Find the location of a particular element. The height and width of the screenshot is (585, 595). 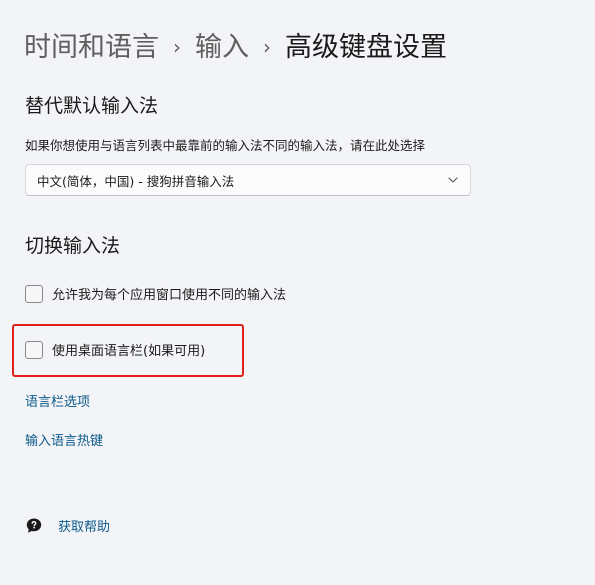

chevron-down-icon is located at coordinates (453, 180).